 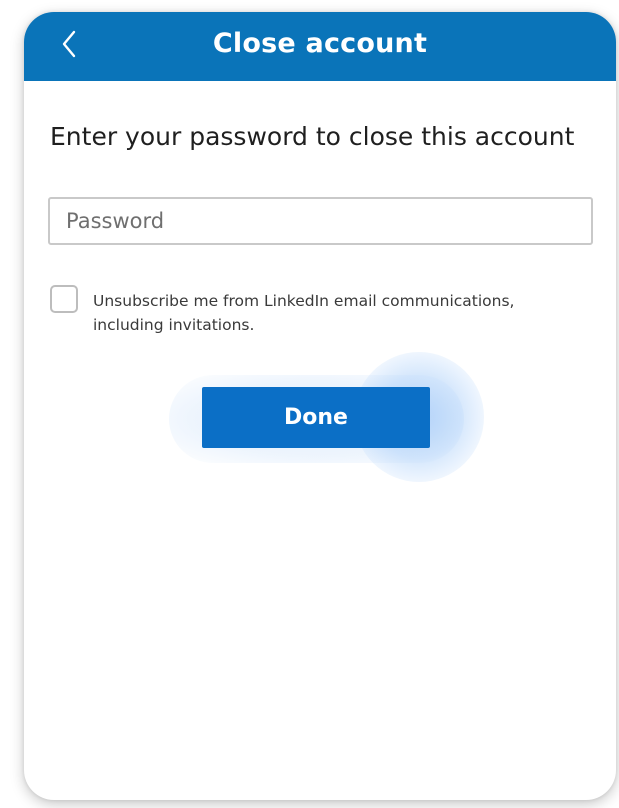 I want to click on password-input, so click(x=320, y=221).